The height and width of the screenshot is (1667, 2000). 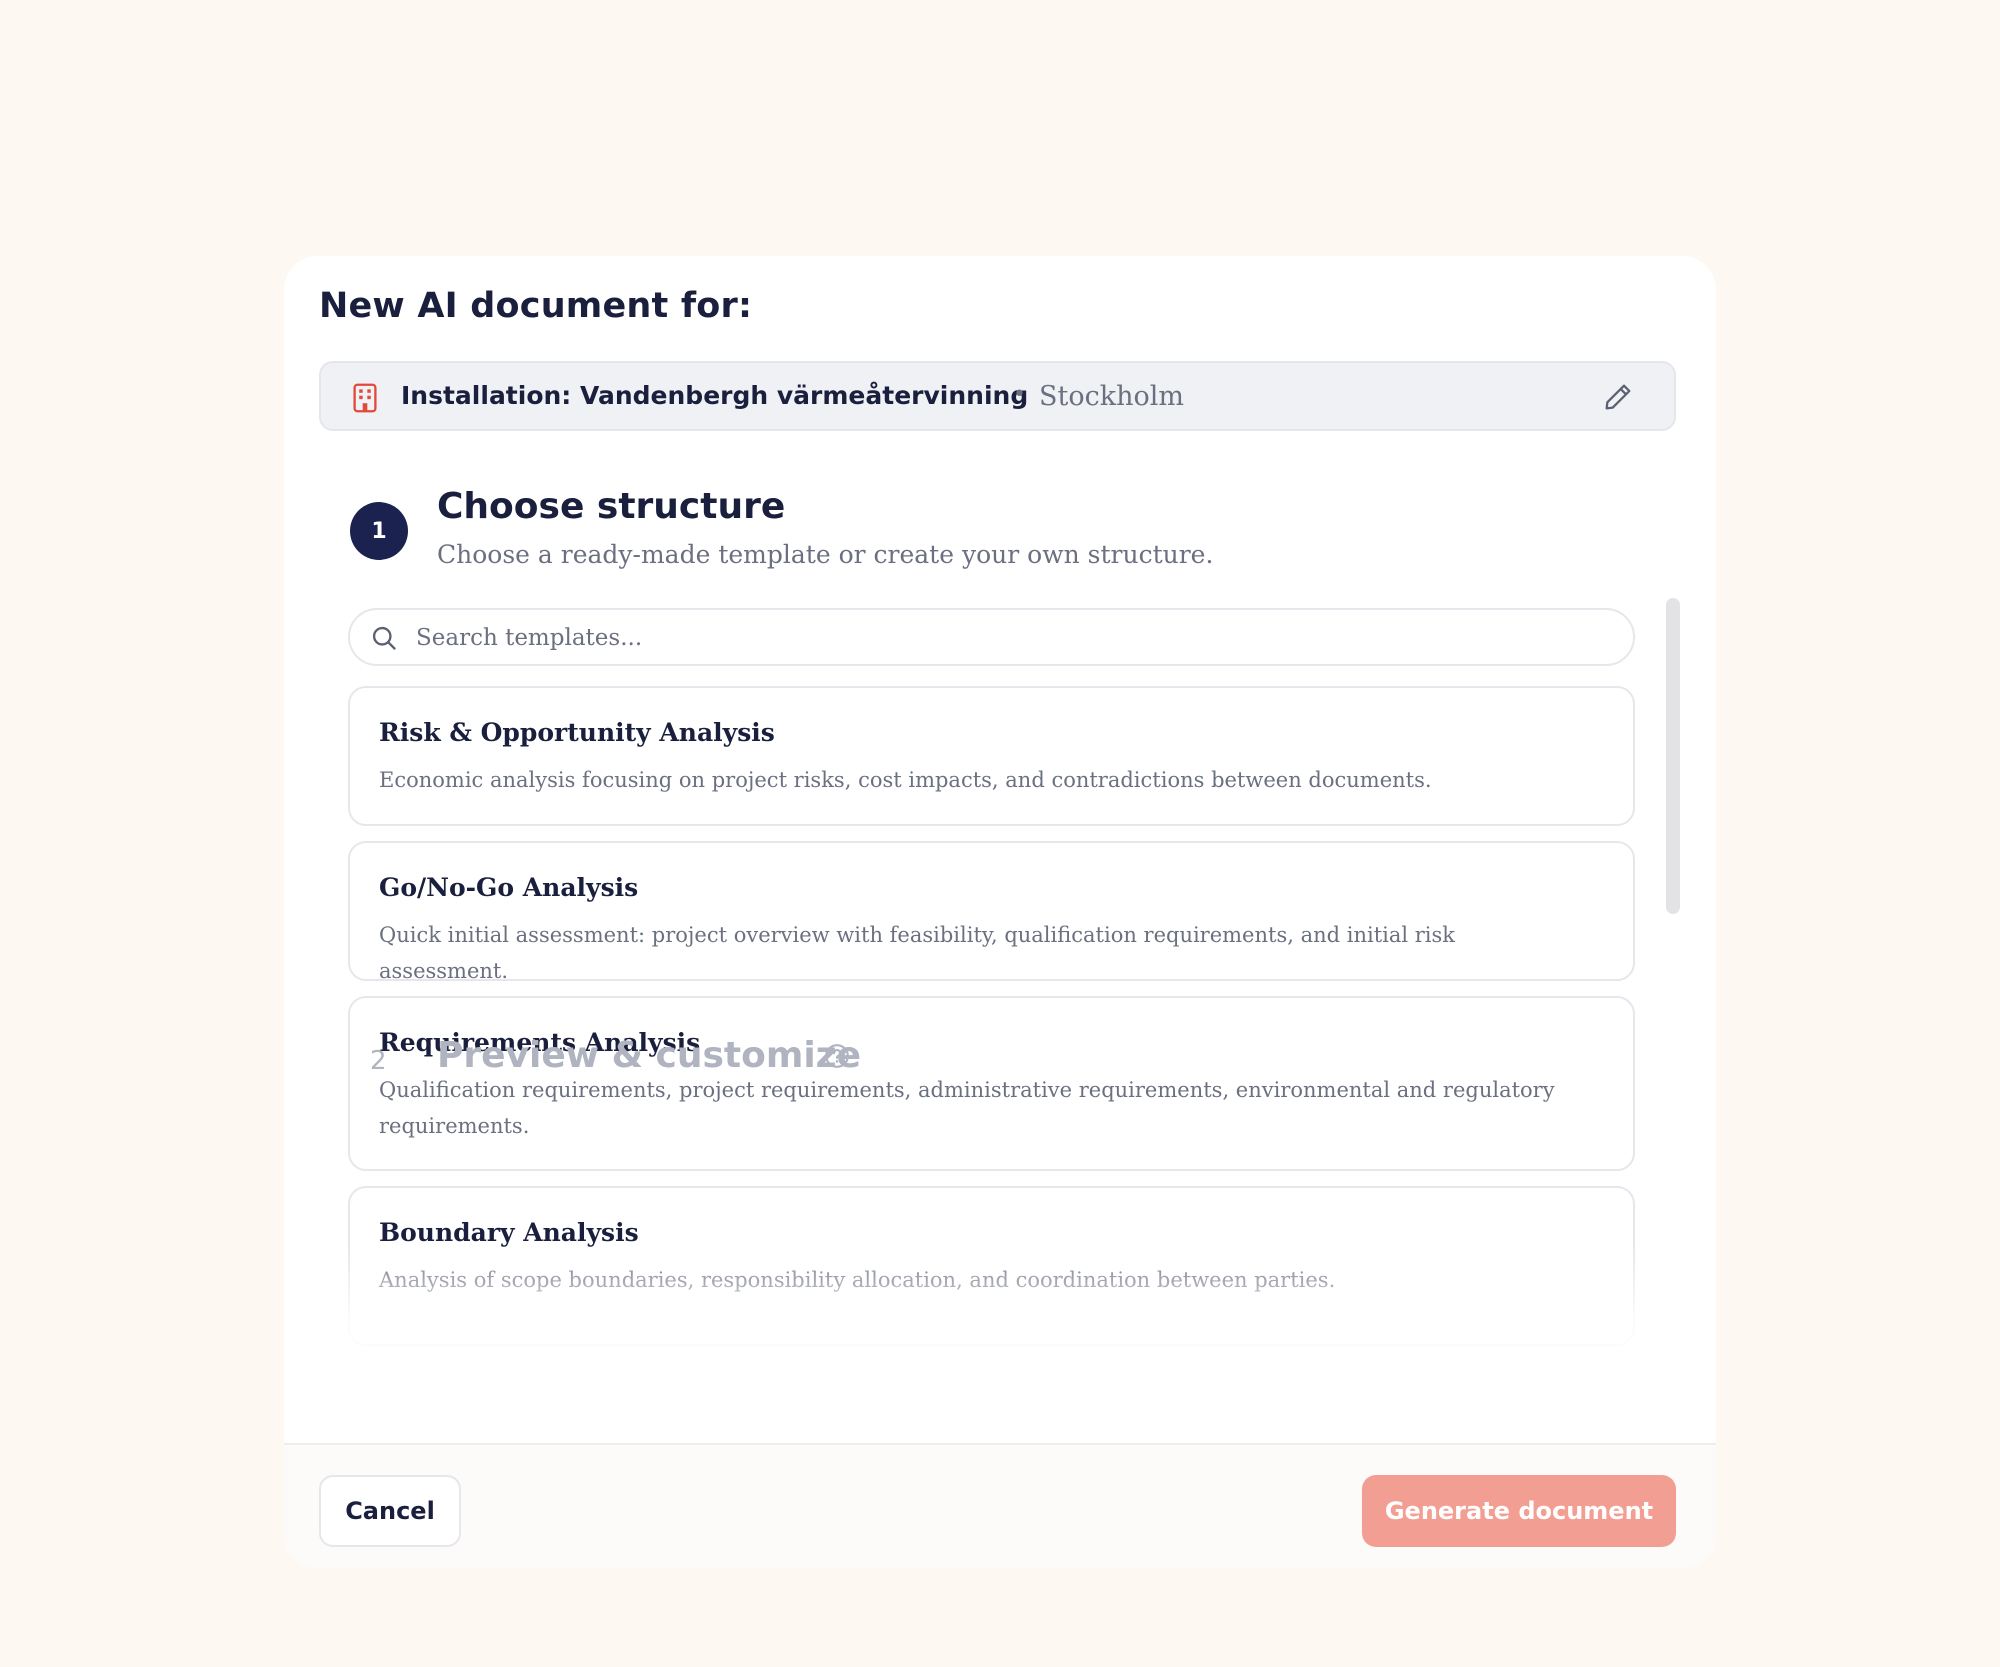 I want to click on step-1-title: Choose structure, so click(x=611, y=506).